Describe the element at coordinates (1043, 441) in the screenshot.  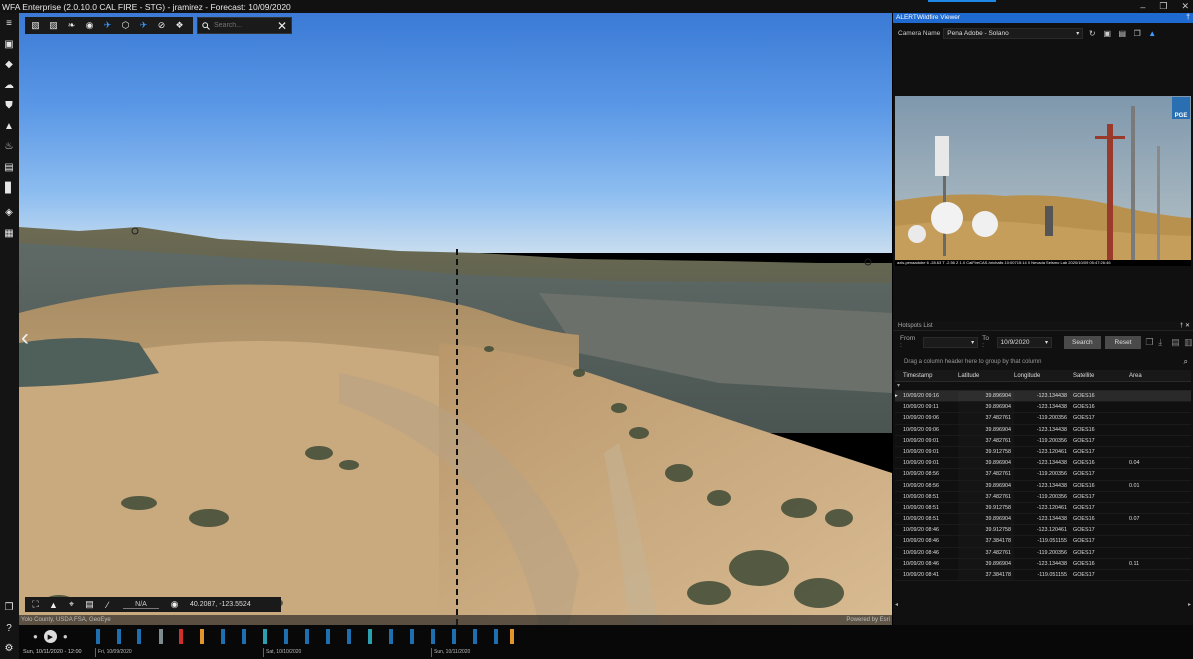
I see `table-row: 10/09/20 09:01 37.482761 -119.200356 GOES17` at that location.